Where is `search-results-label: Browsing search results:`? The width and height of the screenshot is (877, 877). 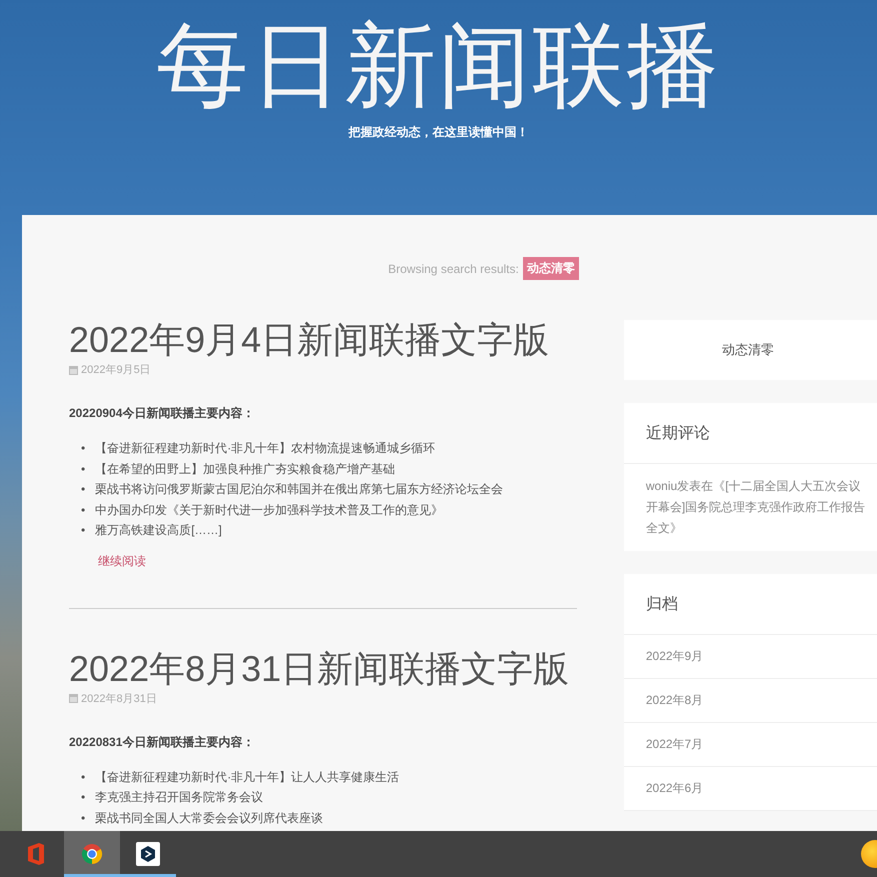 search-results-label: Browsing search results: is located at coordinates (453, 269).